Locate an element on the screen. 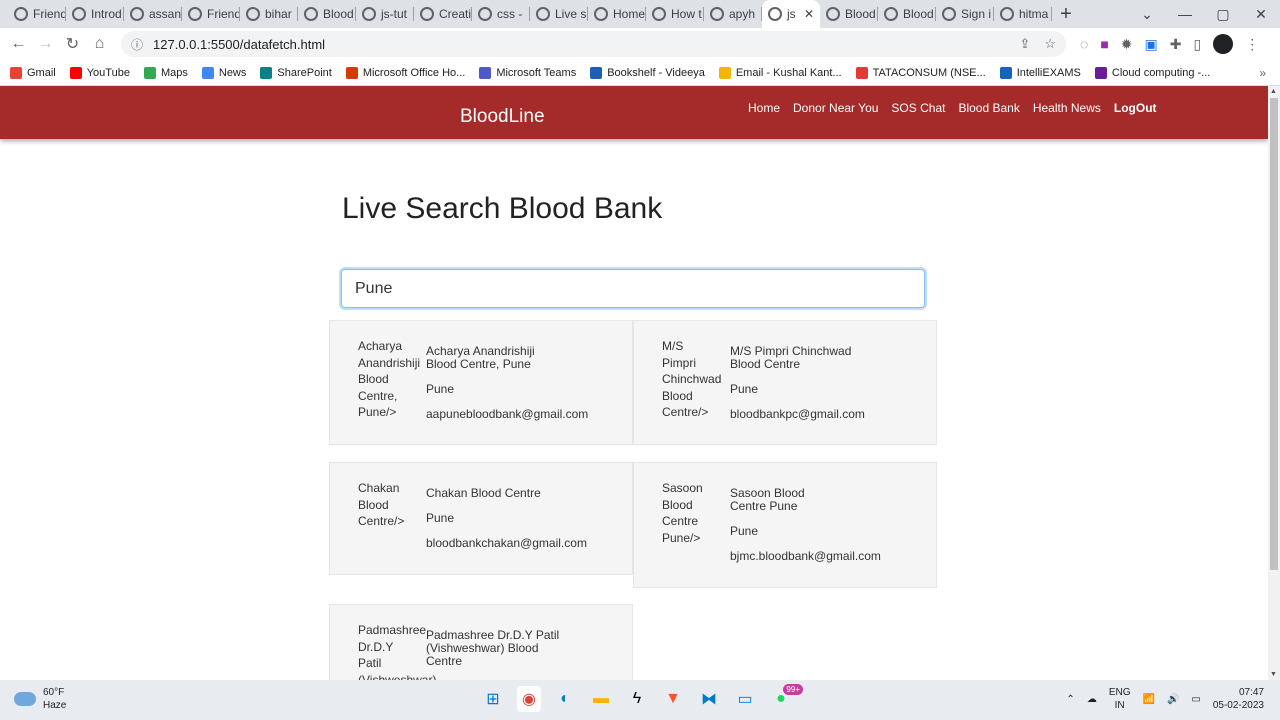 This screenshot has height=720, width=1280. taskbar-apps: ⊞ ◉ ◐ ▬ ϟ ▼ ⧓ ▭ ● 99+ is located at coordinates (642, 698).